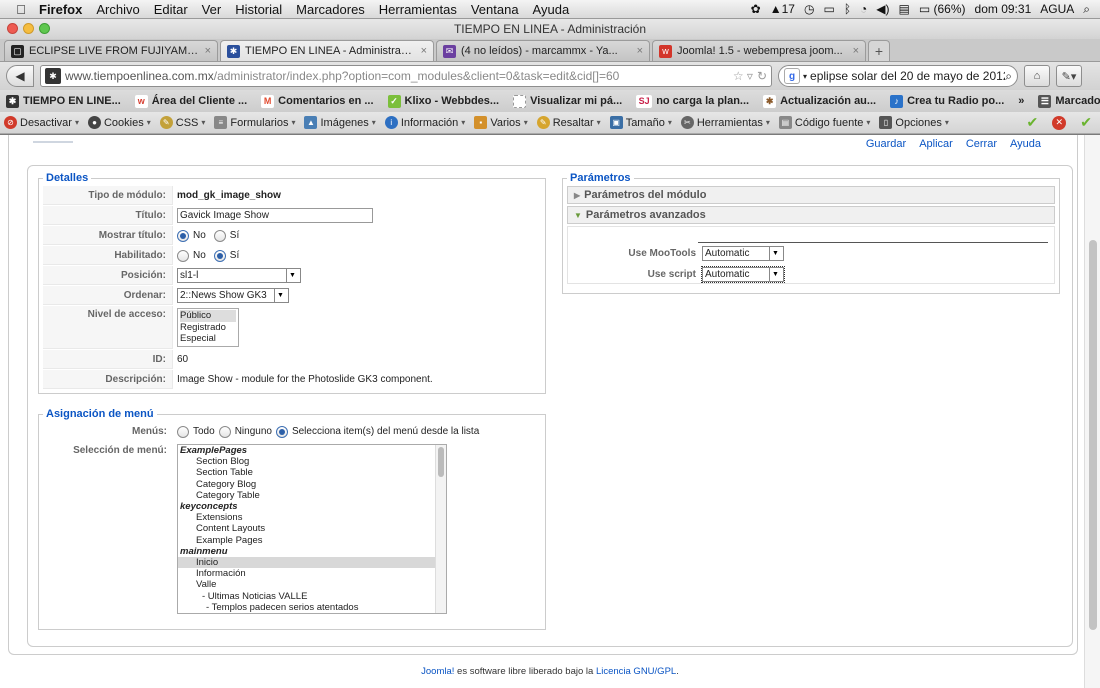 This screenshot has height=688, width=1100. Describe the element at coordinates (418, 9) in the screenshot. I see `menu-herramientas: Herramientas` at that location.